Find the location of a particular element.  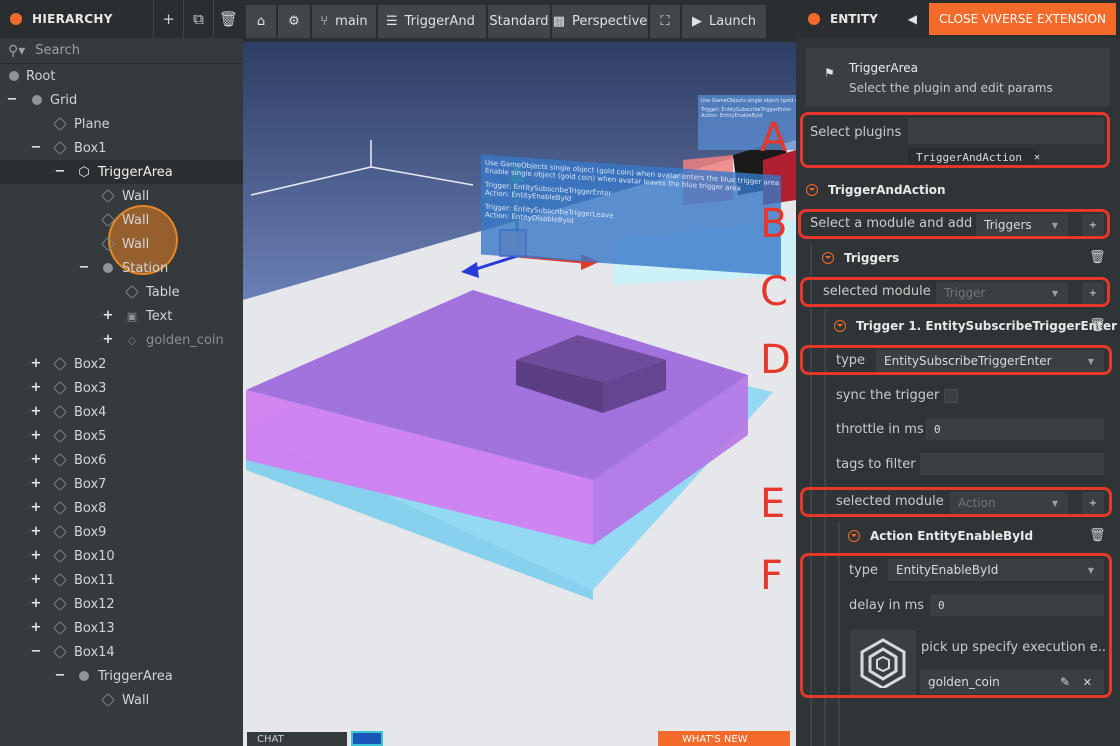

whats-new-button: WHAT'S NEW is located at coordinates (724, 738).